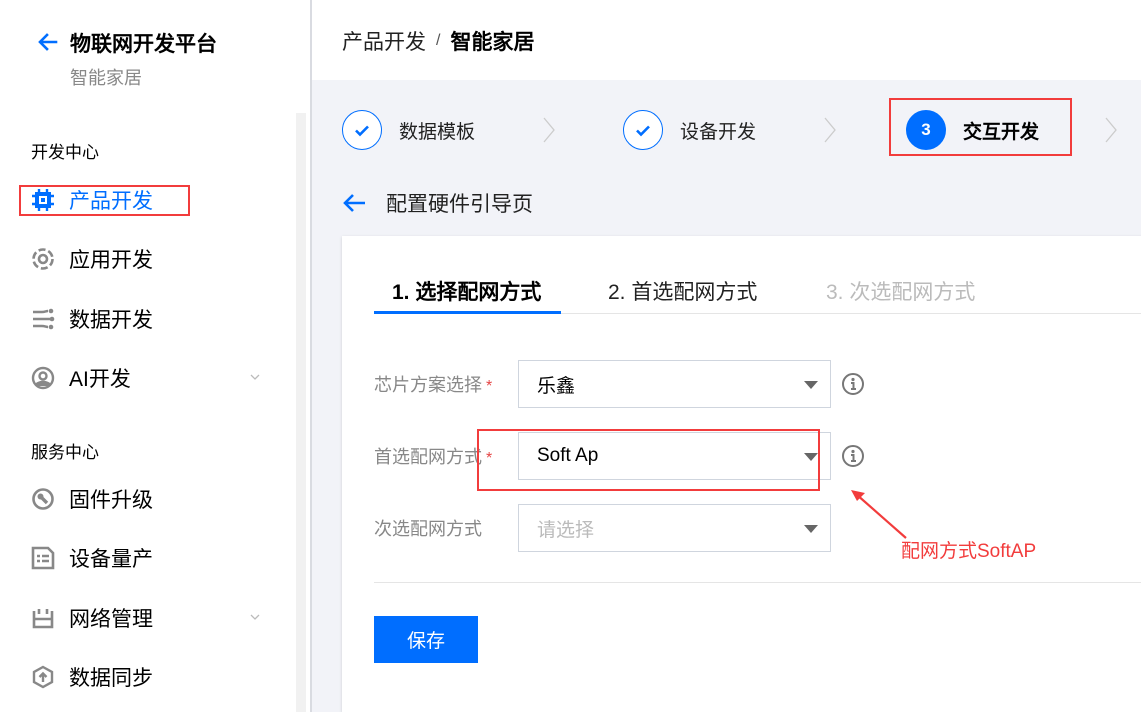 Image resolution: width=1141 pixels, height=712 pixels. I want to click on step-data-template: 数据模板, so click(408, 130).